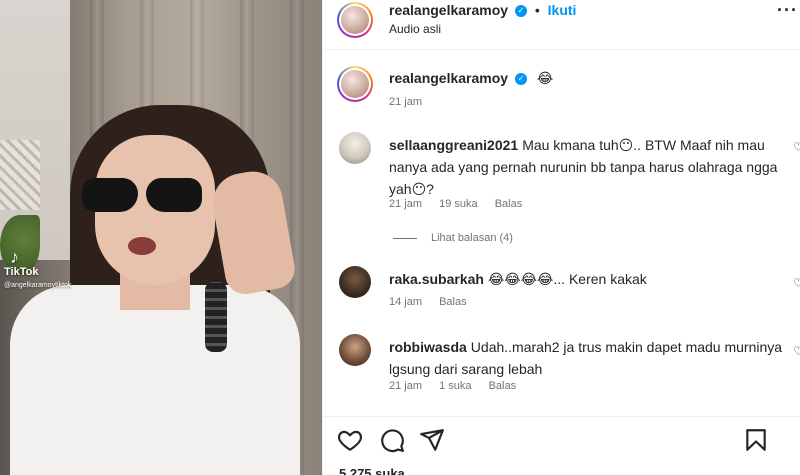 The image size is (800, 475). Describe the element at coordinates (436, 279) in the screenshot. I see `comment-username: raka.subarkah` at that location.